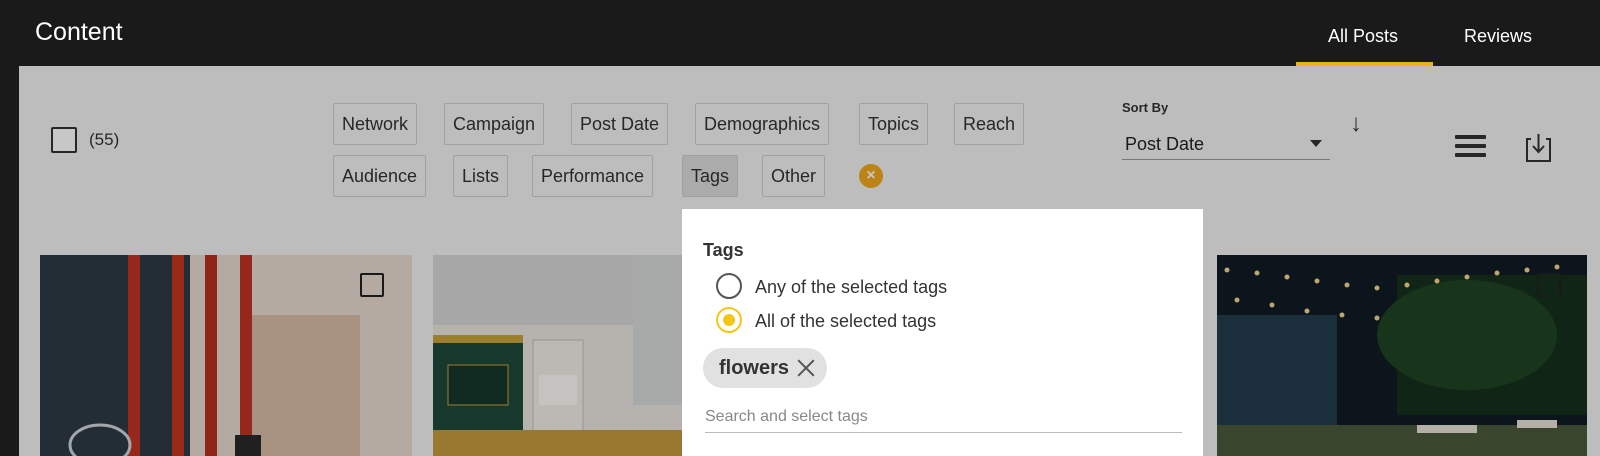 The height and width of the screenshot is (456, 1600). Describe the element at coordinates (943, 417) in the screenshot. I see `tag-search-input` at that location.